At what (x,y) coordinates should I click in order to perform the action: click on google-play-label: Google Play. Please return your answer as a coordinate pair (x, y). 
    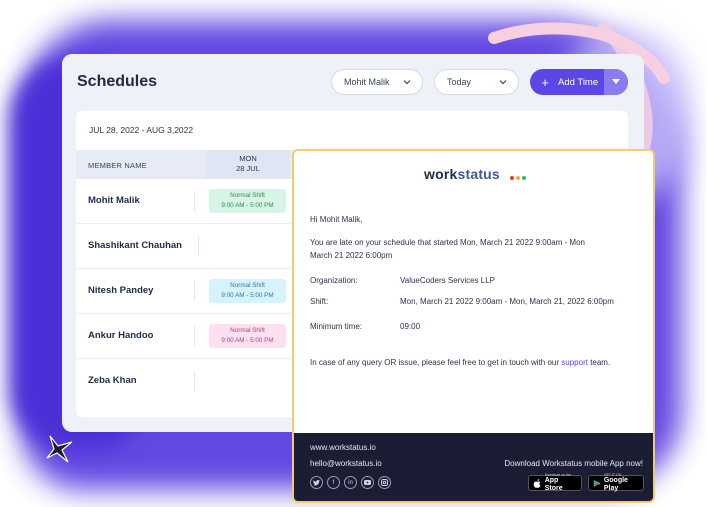
    Looking at the image, I should click on (615, 484).